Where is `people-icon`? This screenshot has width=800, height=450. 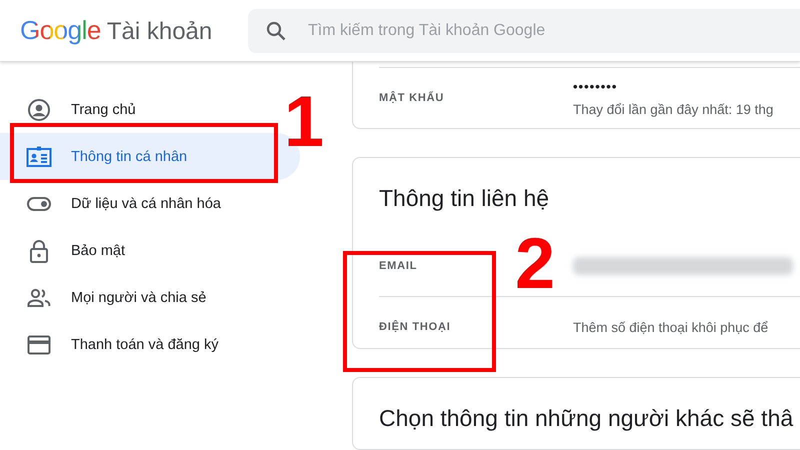 people-icon is located at coordinates (39, 298).